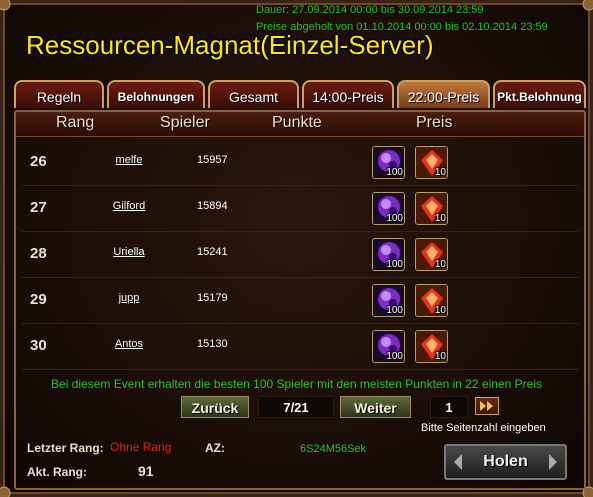 This screenshot has height=497, width=593. What do you see at coordinates (300, 301) in the screenshot?
I see `table-row: 29 jupp 15179 100 10` at bounding box center [300, 301].